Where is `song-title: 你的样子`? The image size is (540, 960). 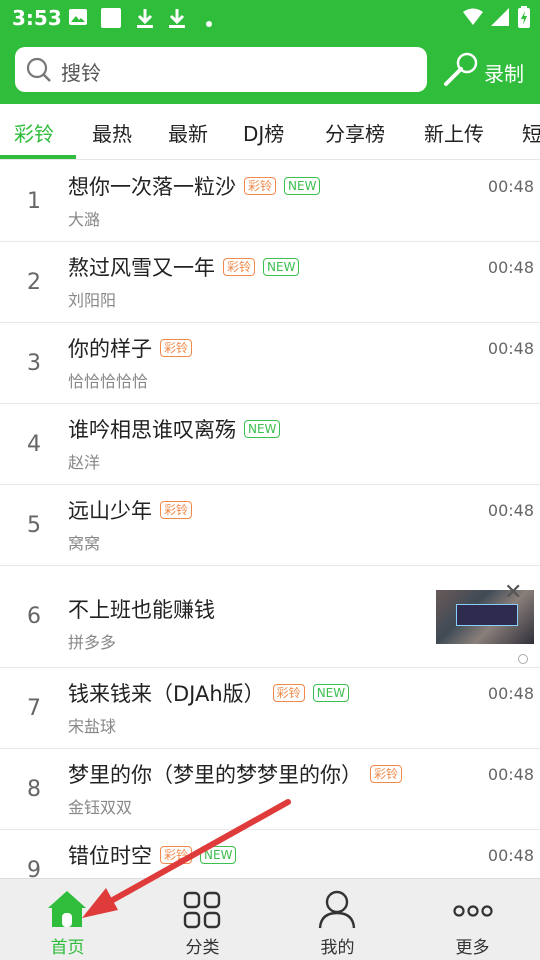
song-title: 你的样子 is located at coordinates (110, 349).